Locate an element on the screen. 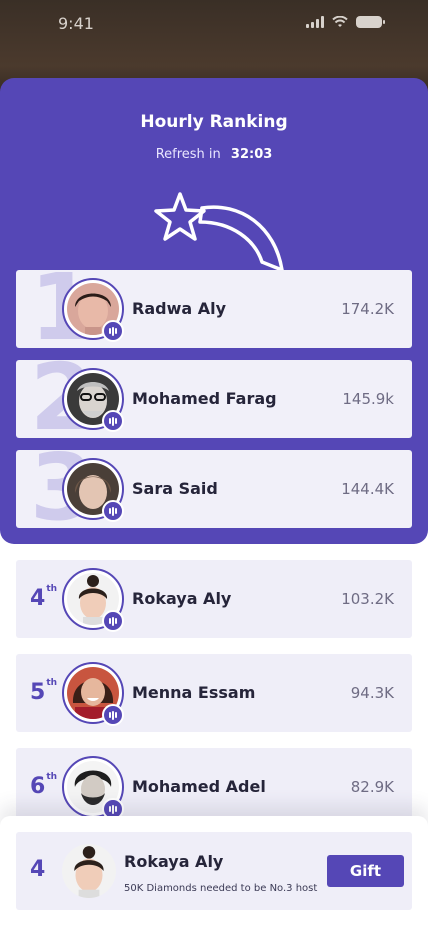 Image resolution: width=428 pixels, height=926 pixels. gift-button: Gift is located at coordinates (365, 871).